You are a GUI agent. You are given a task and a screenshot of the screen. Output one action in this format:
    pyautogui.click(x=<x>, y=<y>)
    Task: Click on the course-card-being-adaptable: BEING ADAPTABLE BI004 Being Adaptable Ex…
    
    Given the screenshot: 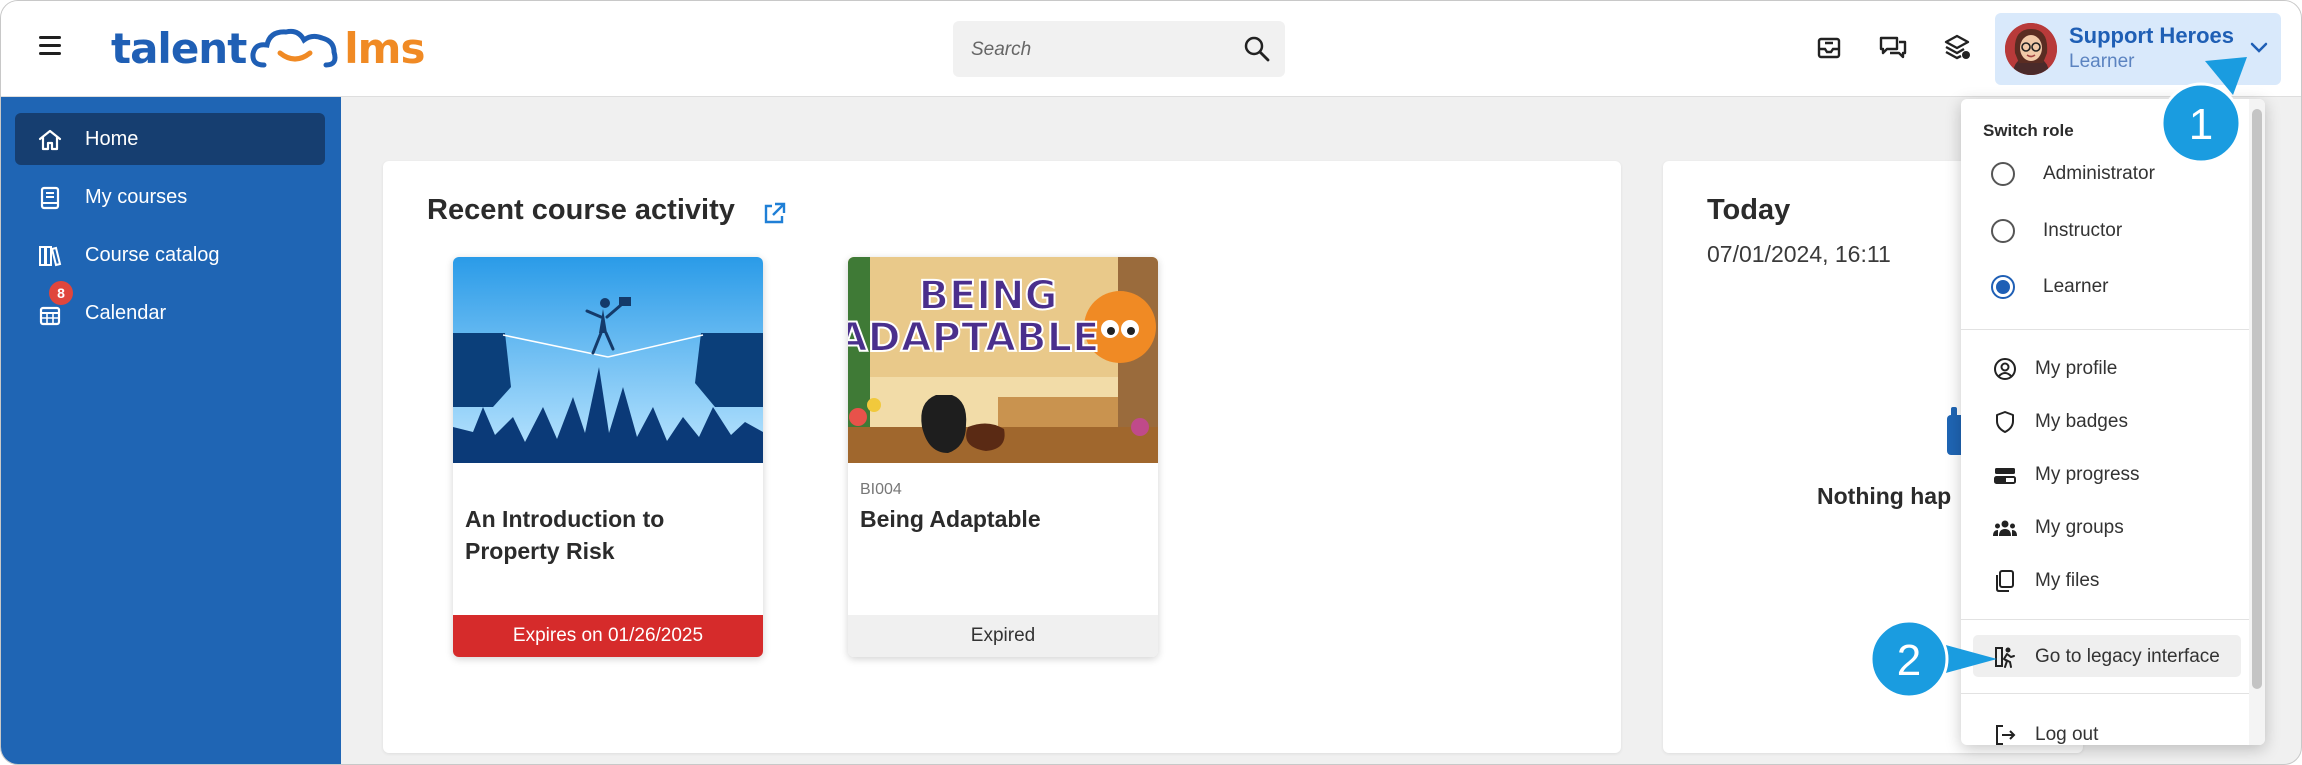 What is the action you would take?
    pyautogui.click(x=1003, y=457)
    